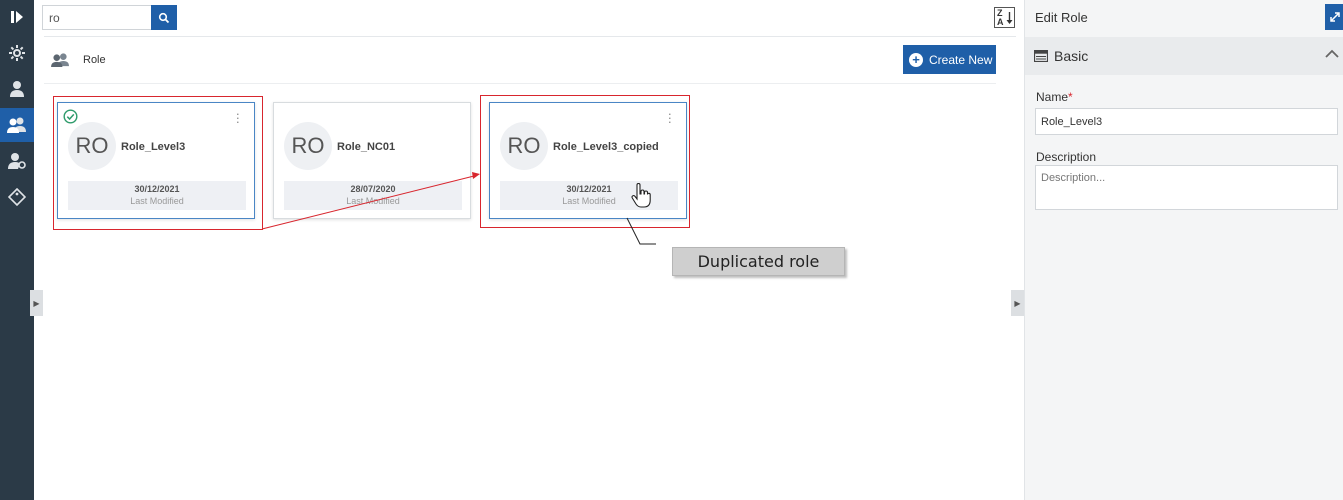 Image resolution: width=1343 pixels, height=500 pixels. What do you see at coordinates (641, 231) in the screenshot?
I see `callout-leader-line` at bounding box center [641, 231].